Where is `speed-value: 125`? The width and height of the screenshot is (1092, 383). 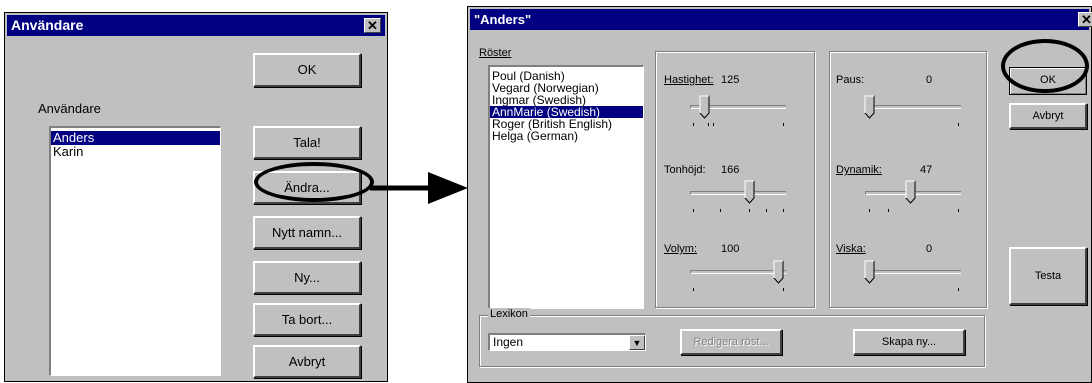
speed-value: 125 is located at coordinates (730, 80).